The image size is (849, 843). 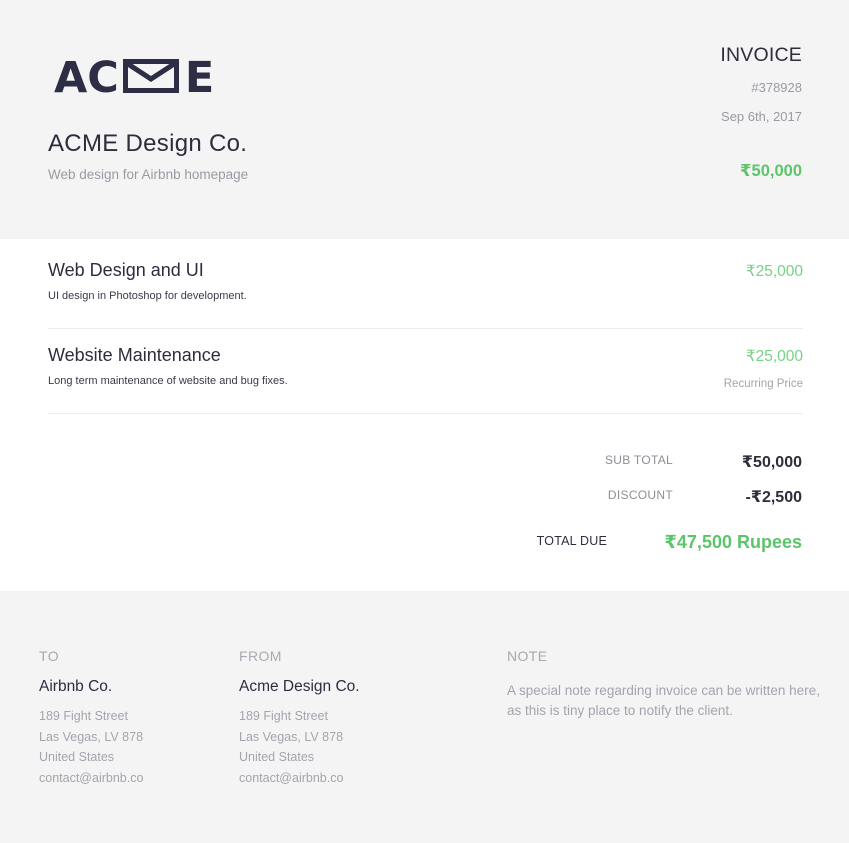 I want to click on subtotal-label: SUB TOTAL, so click(x=638, y=460).